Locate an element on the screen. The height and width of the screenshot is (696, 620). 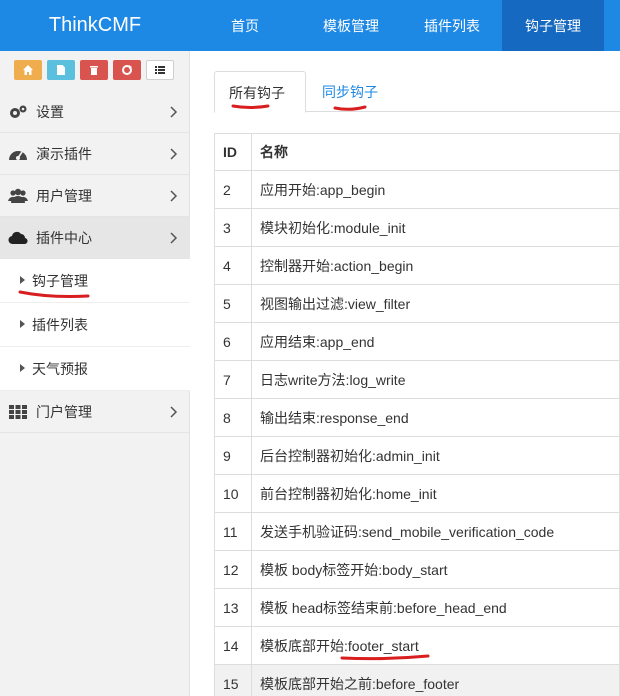
hook-id-cell: 3 is located at coordinates (233, 227).